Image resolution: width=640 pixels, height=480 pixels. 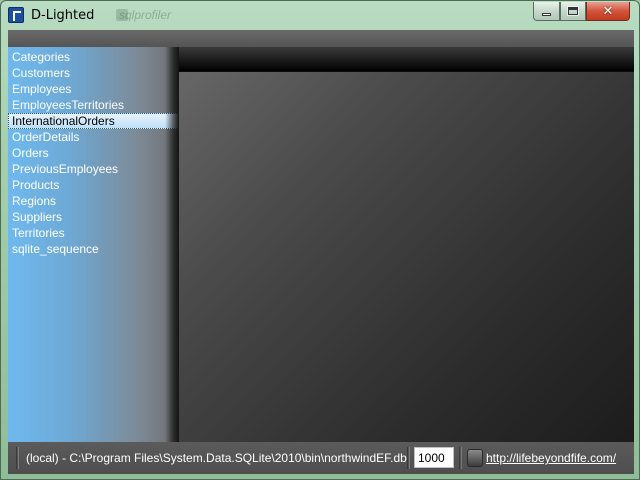 I want to click on minimize-icon, so click(x=546, y=14).